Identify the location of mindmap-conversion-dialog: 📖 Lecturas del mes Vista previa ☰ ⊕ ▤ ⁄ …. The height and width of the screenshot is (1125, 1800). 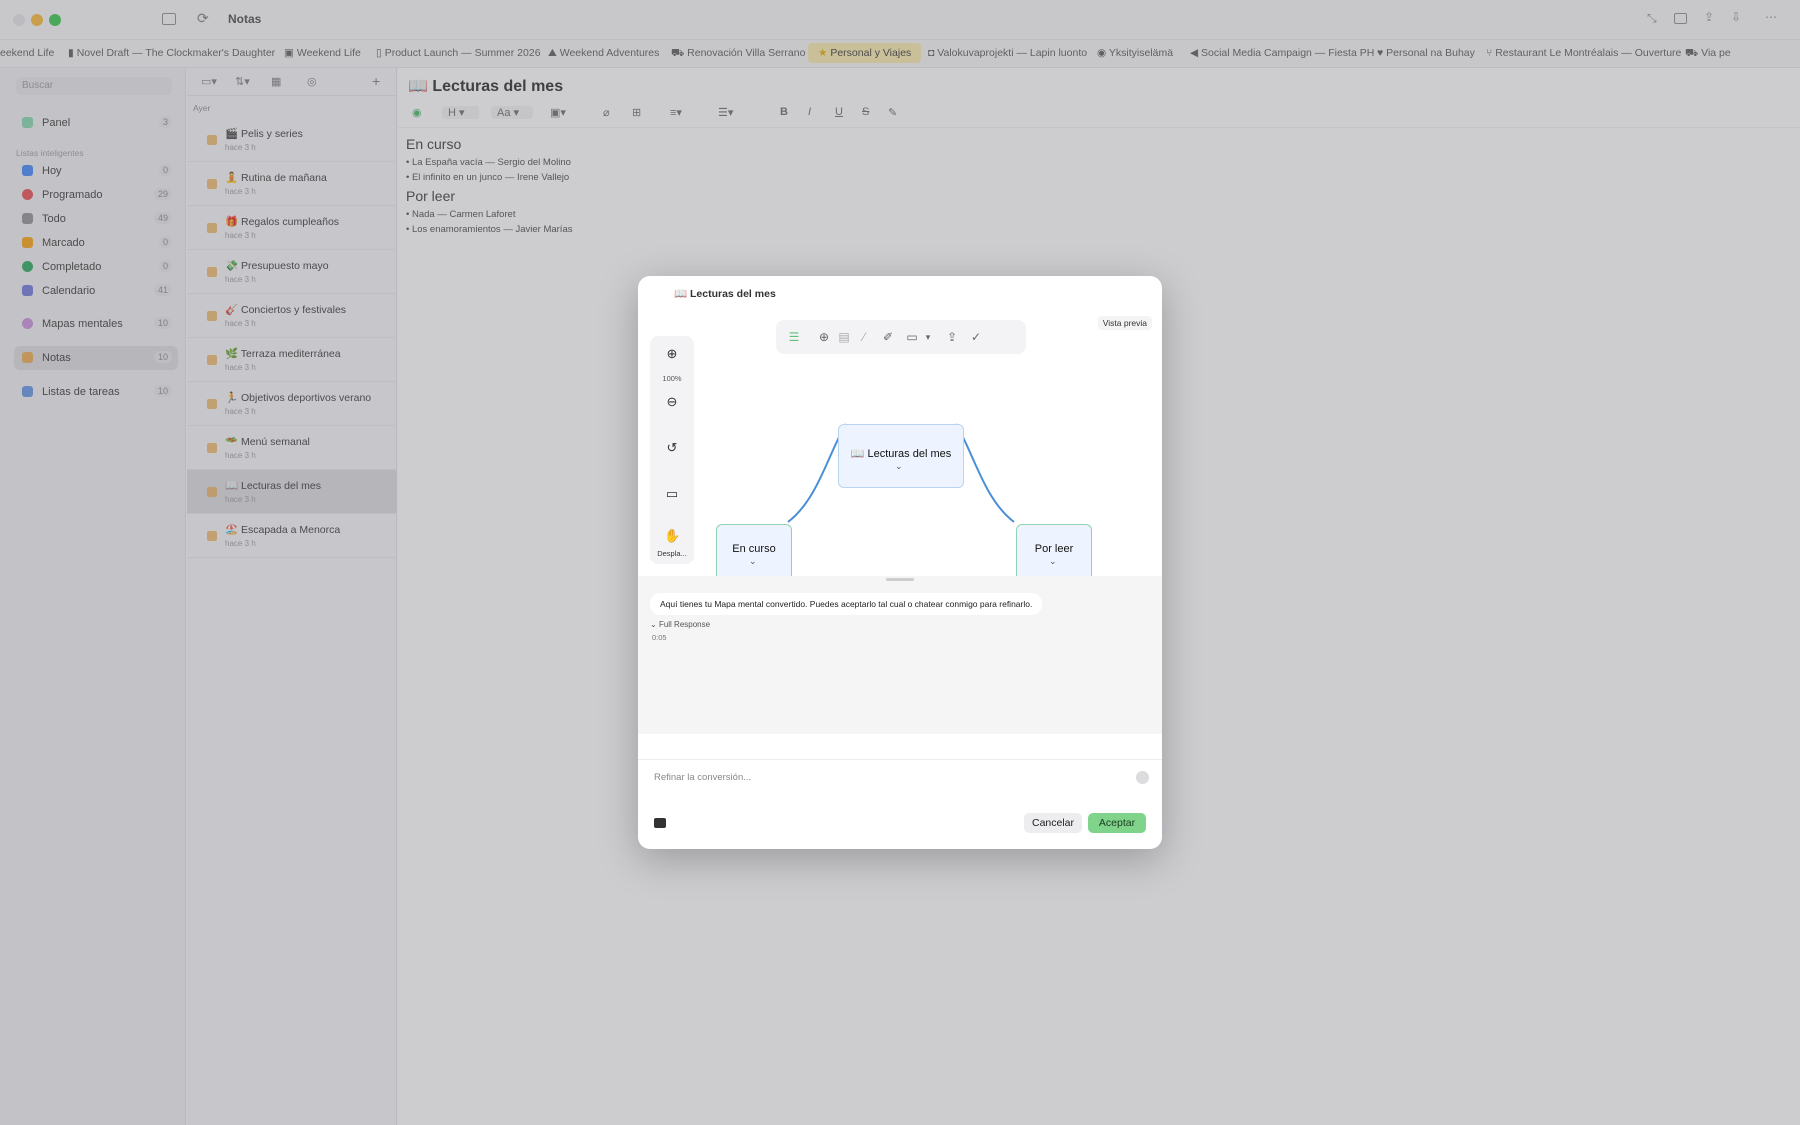
(900, 562).